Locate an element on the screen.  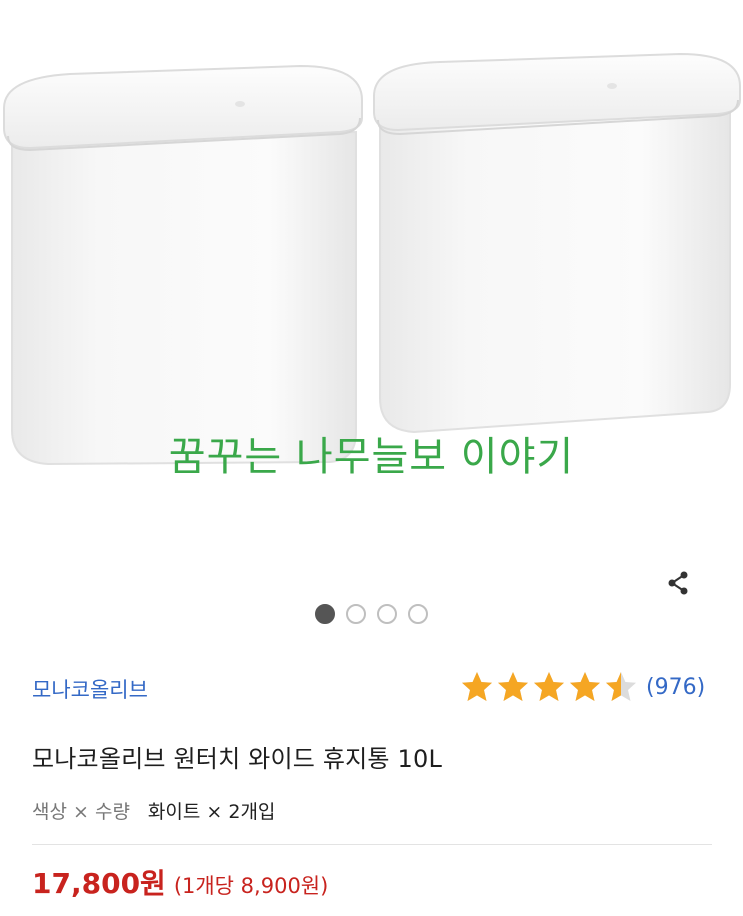
option-selector: 색상 × 수량 화이트 × 2개입 is located at coordinates (153, 810).